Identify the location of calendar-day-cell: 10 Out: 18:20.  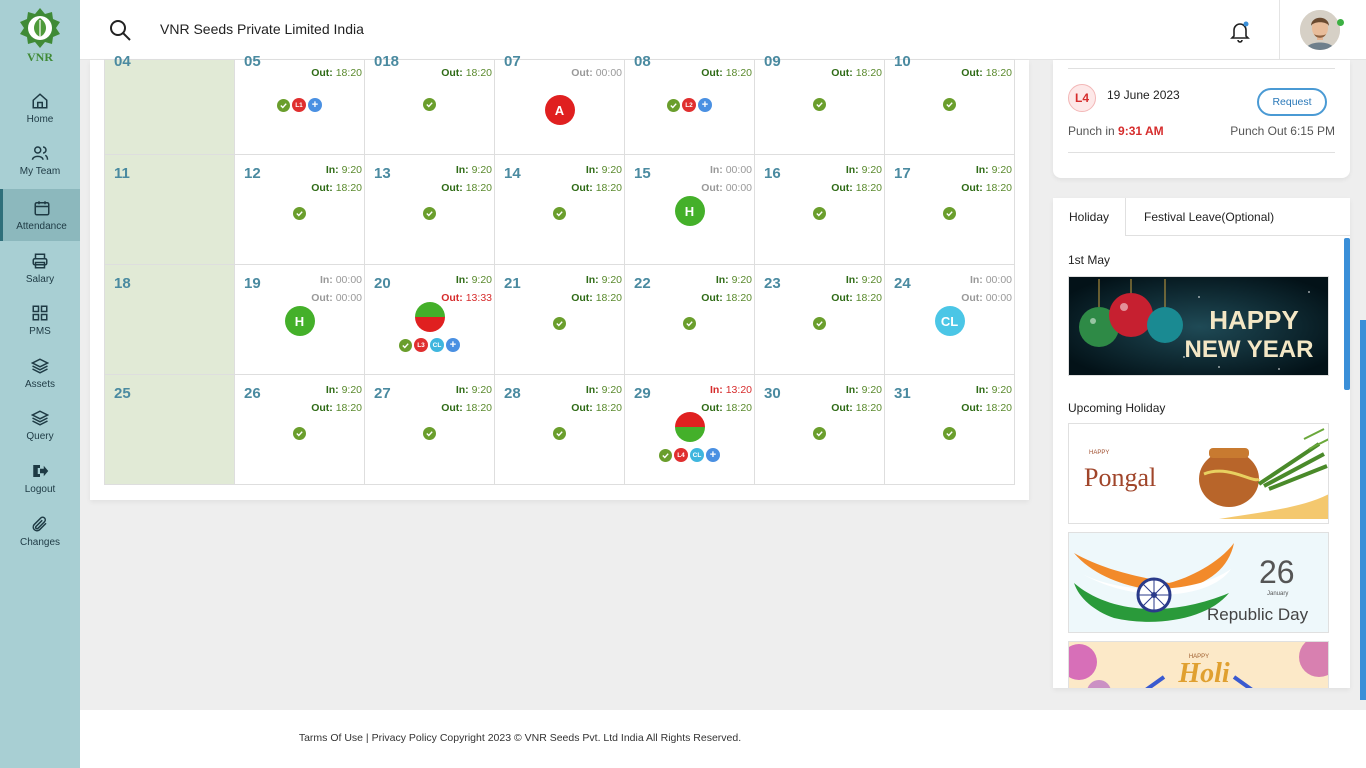
(949, 104).